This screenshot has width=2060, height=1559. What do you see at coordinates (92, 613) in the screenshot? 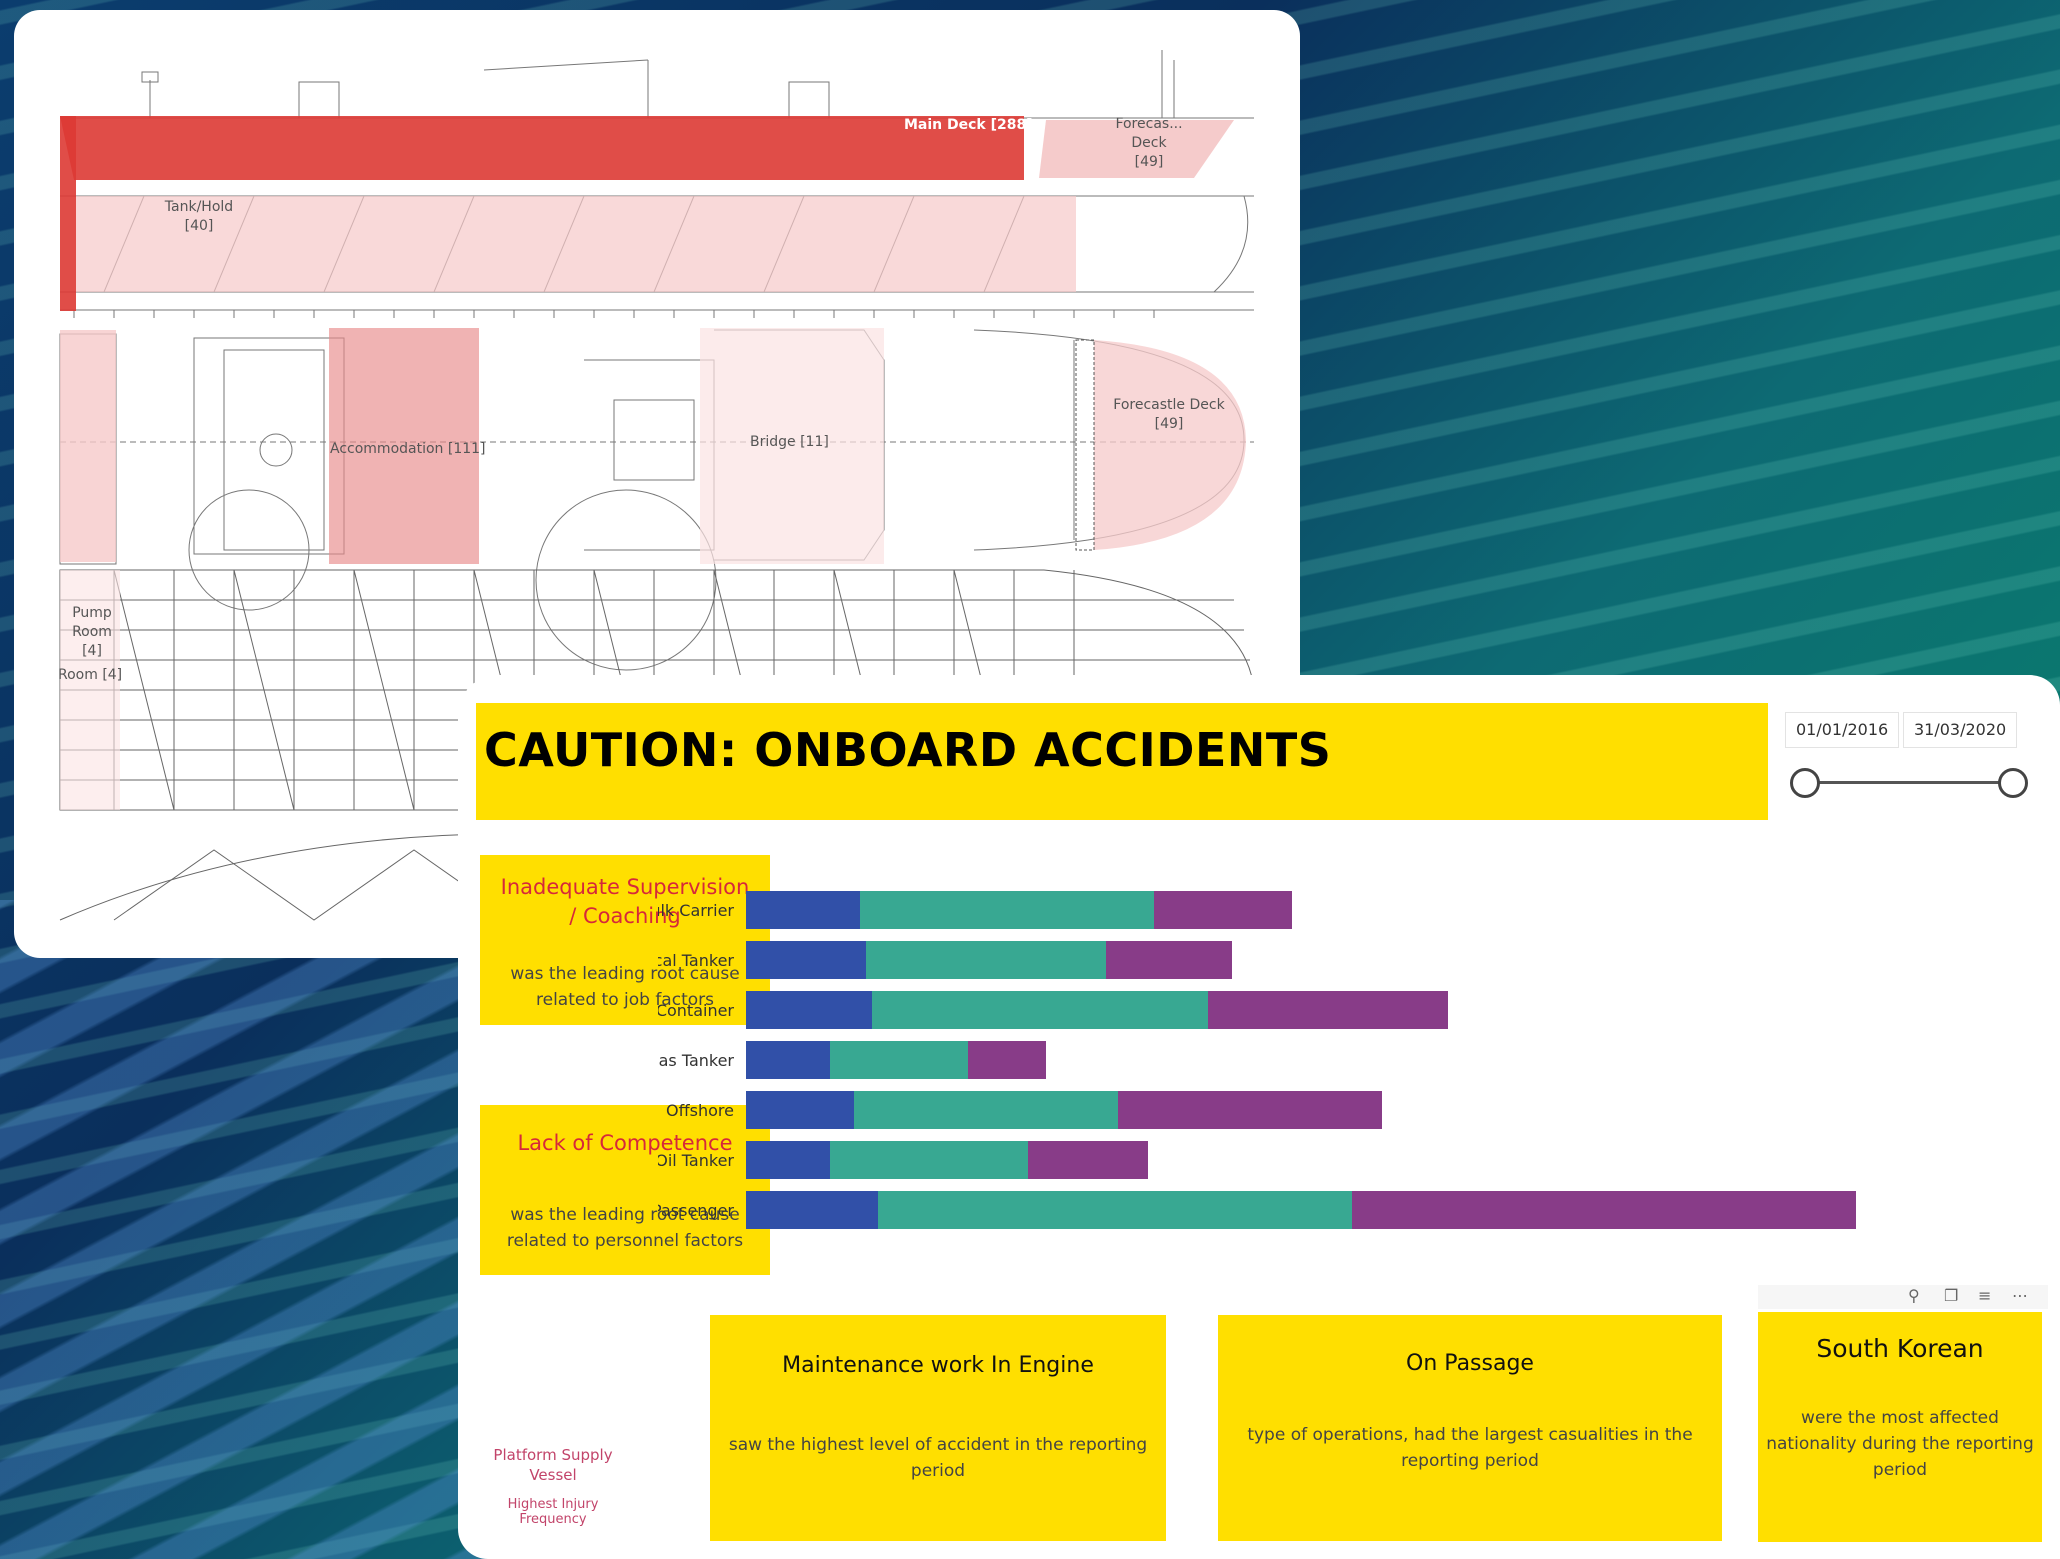
I see `pump-room-line1: Pump` at bounding box center [92, 613].